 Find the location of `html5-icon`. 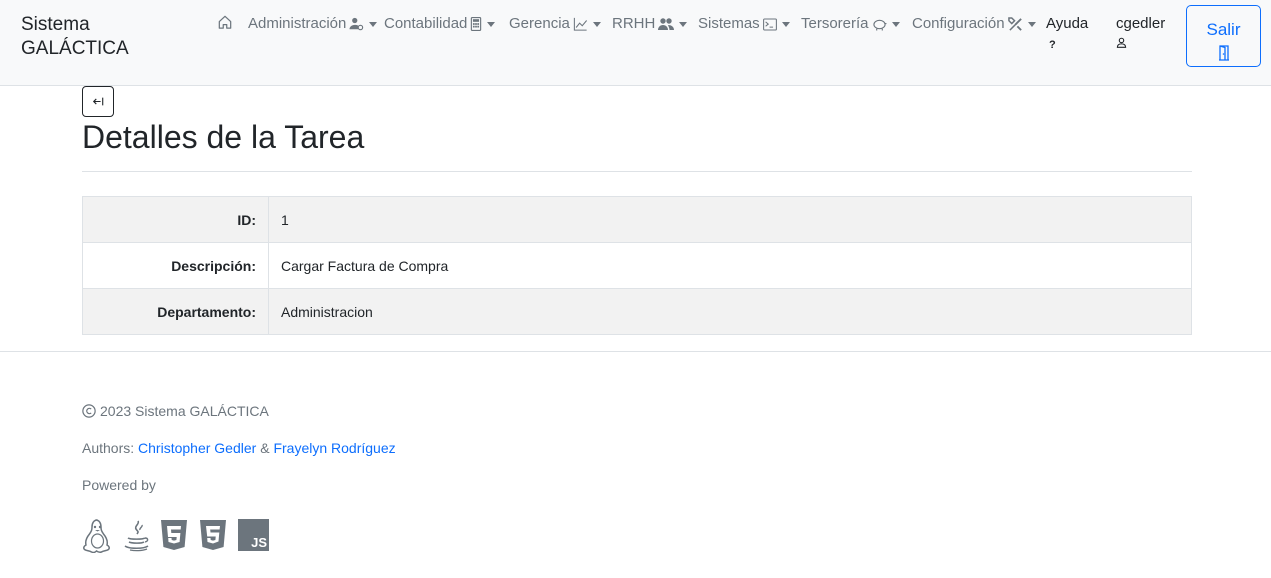

html5-icon is located at coordinates (175, 536).